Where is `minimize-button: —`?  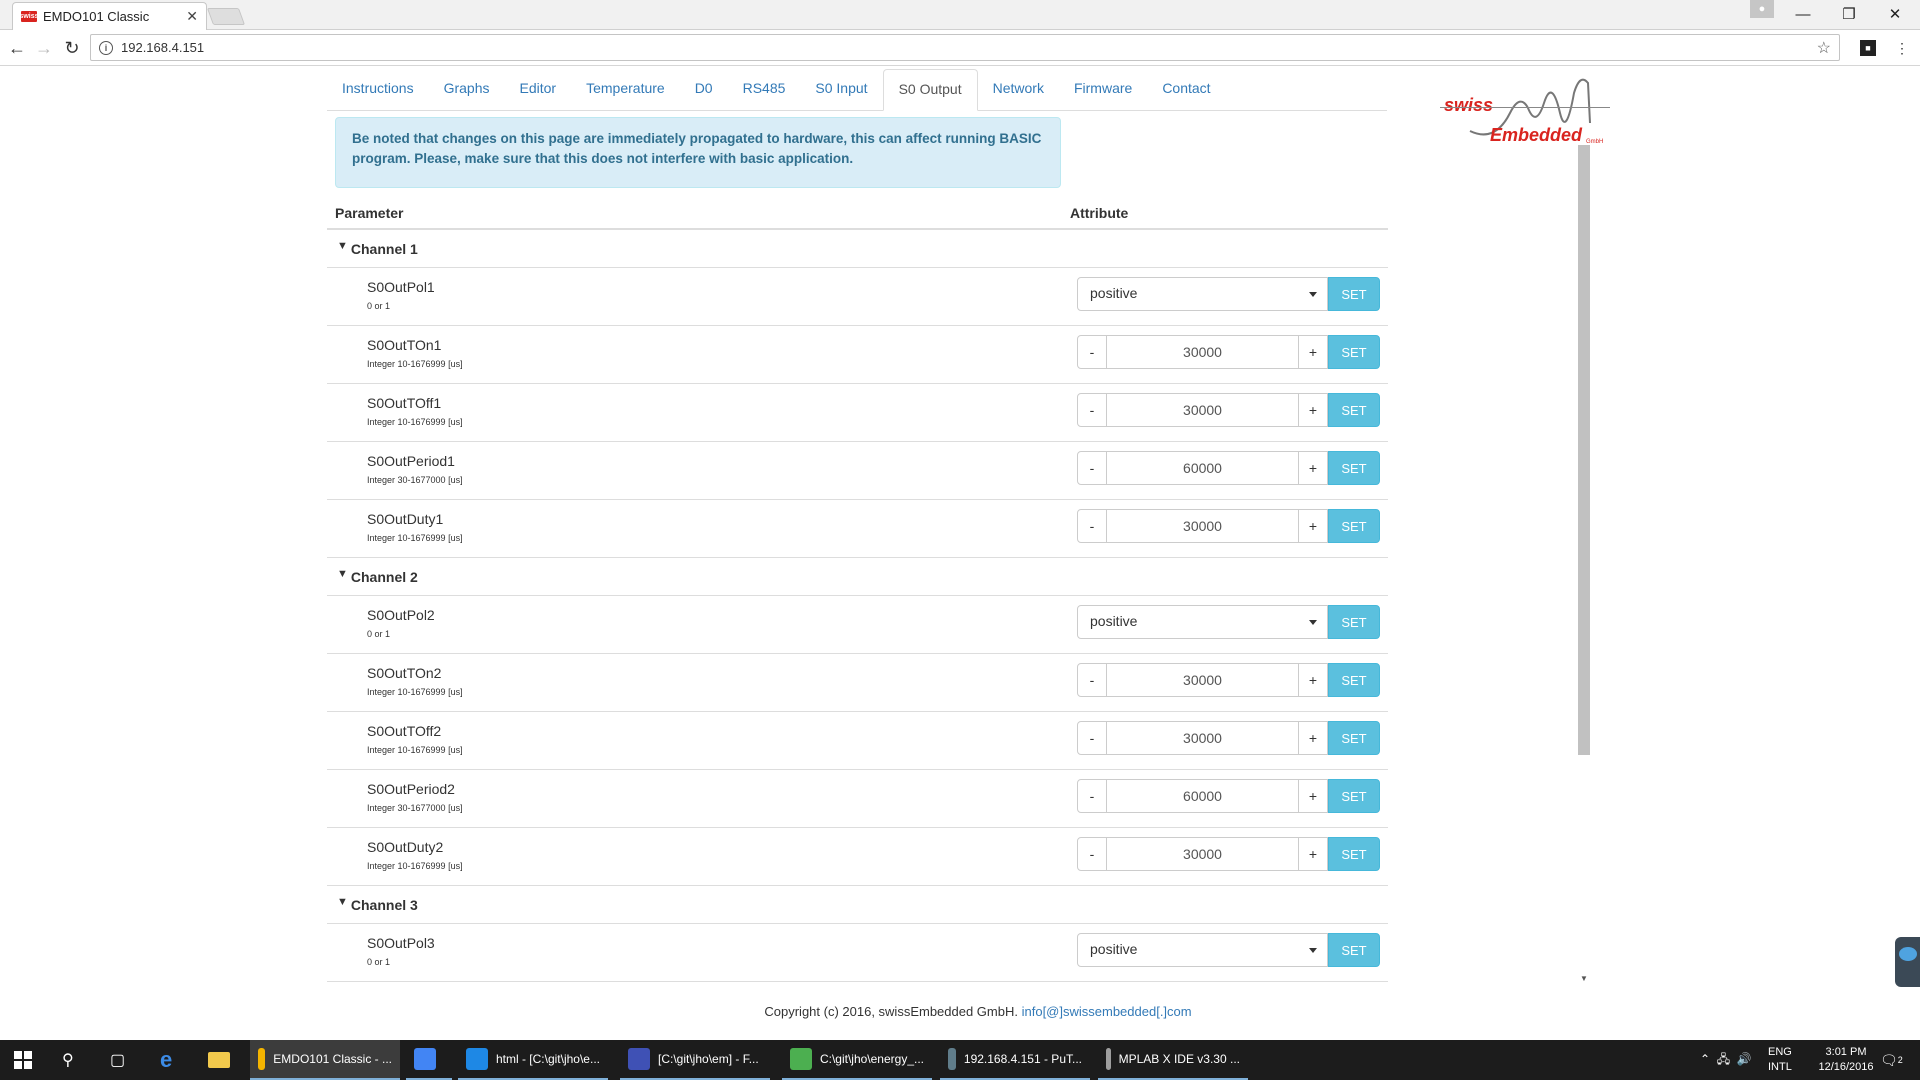
minimize-button: — is located at coordinates (1803, 14).